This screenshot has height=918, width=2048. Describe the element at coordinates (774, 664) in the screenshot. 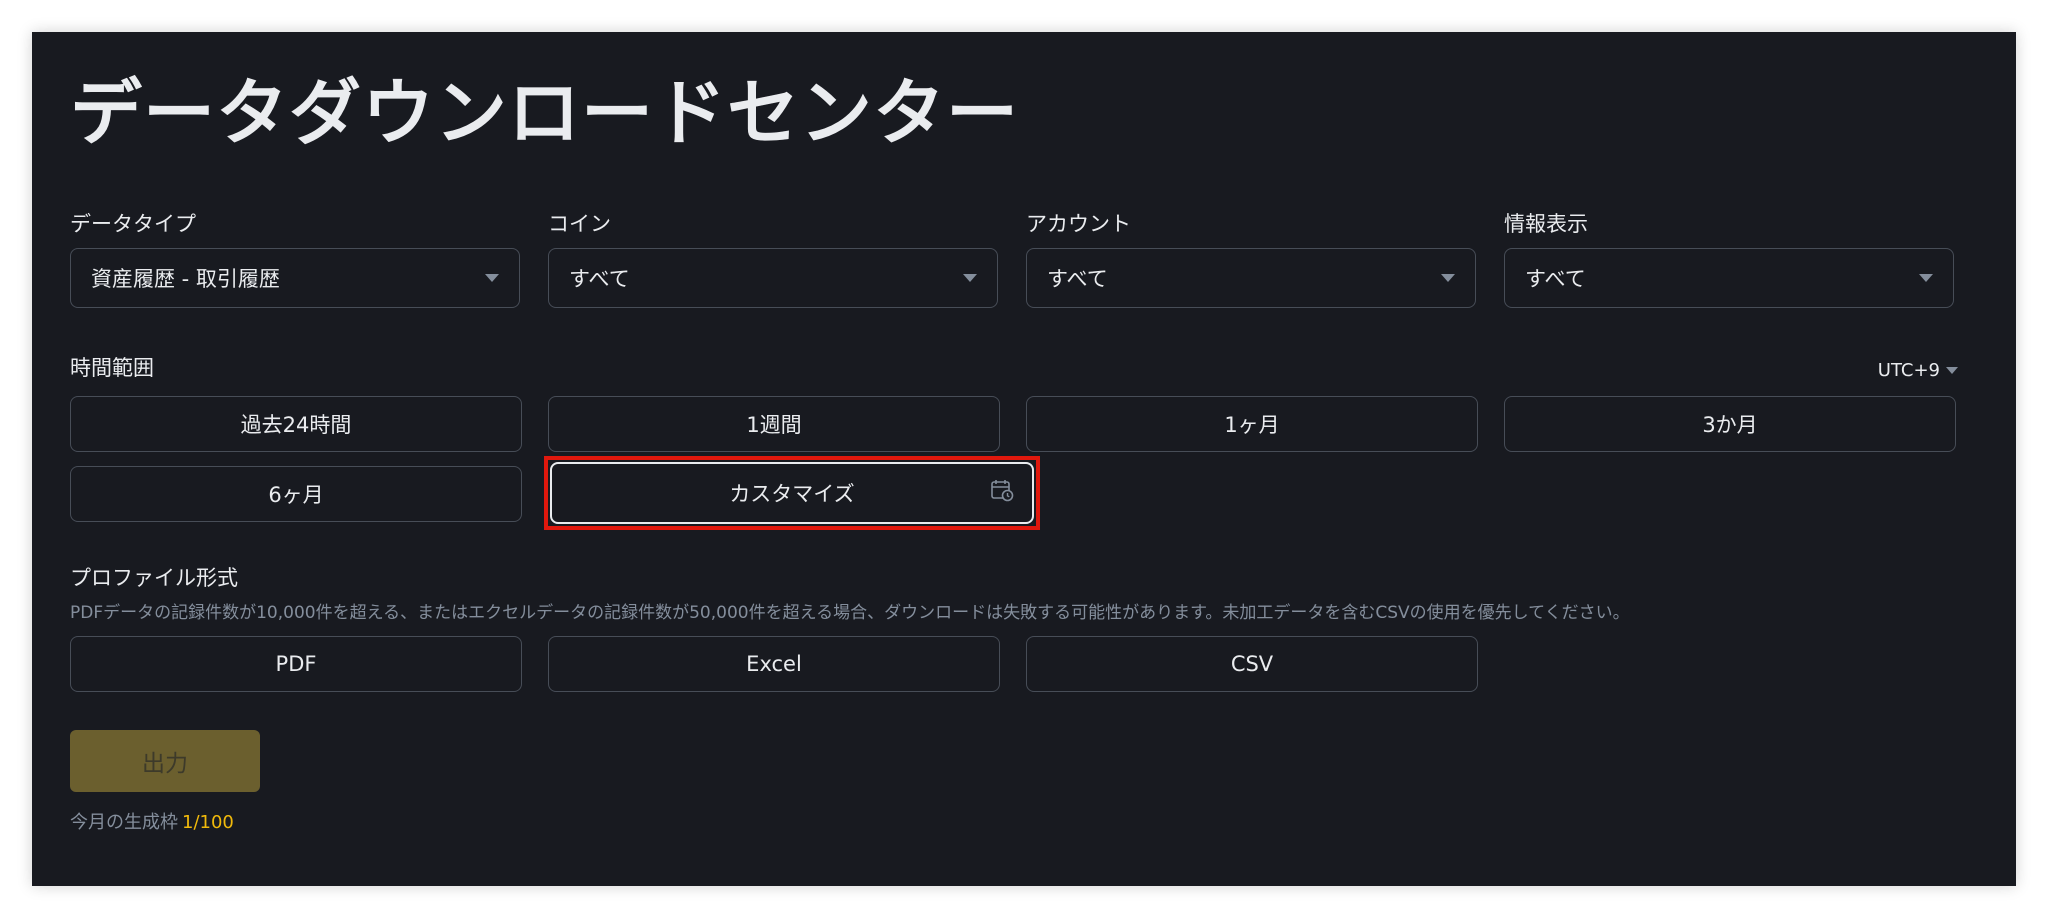

I see `format-excel-button: Excel` at that location.